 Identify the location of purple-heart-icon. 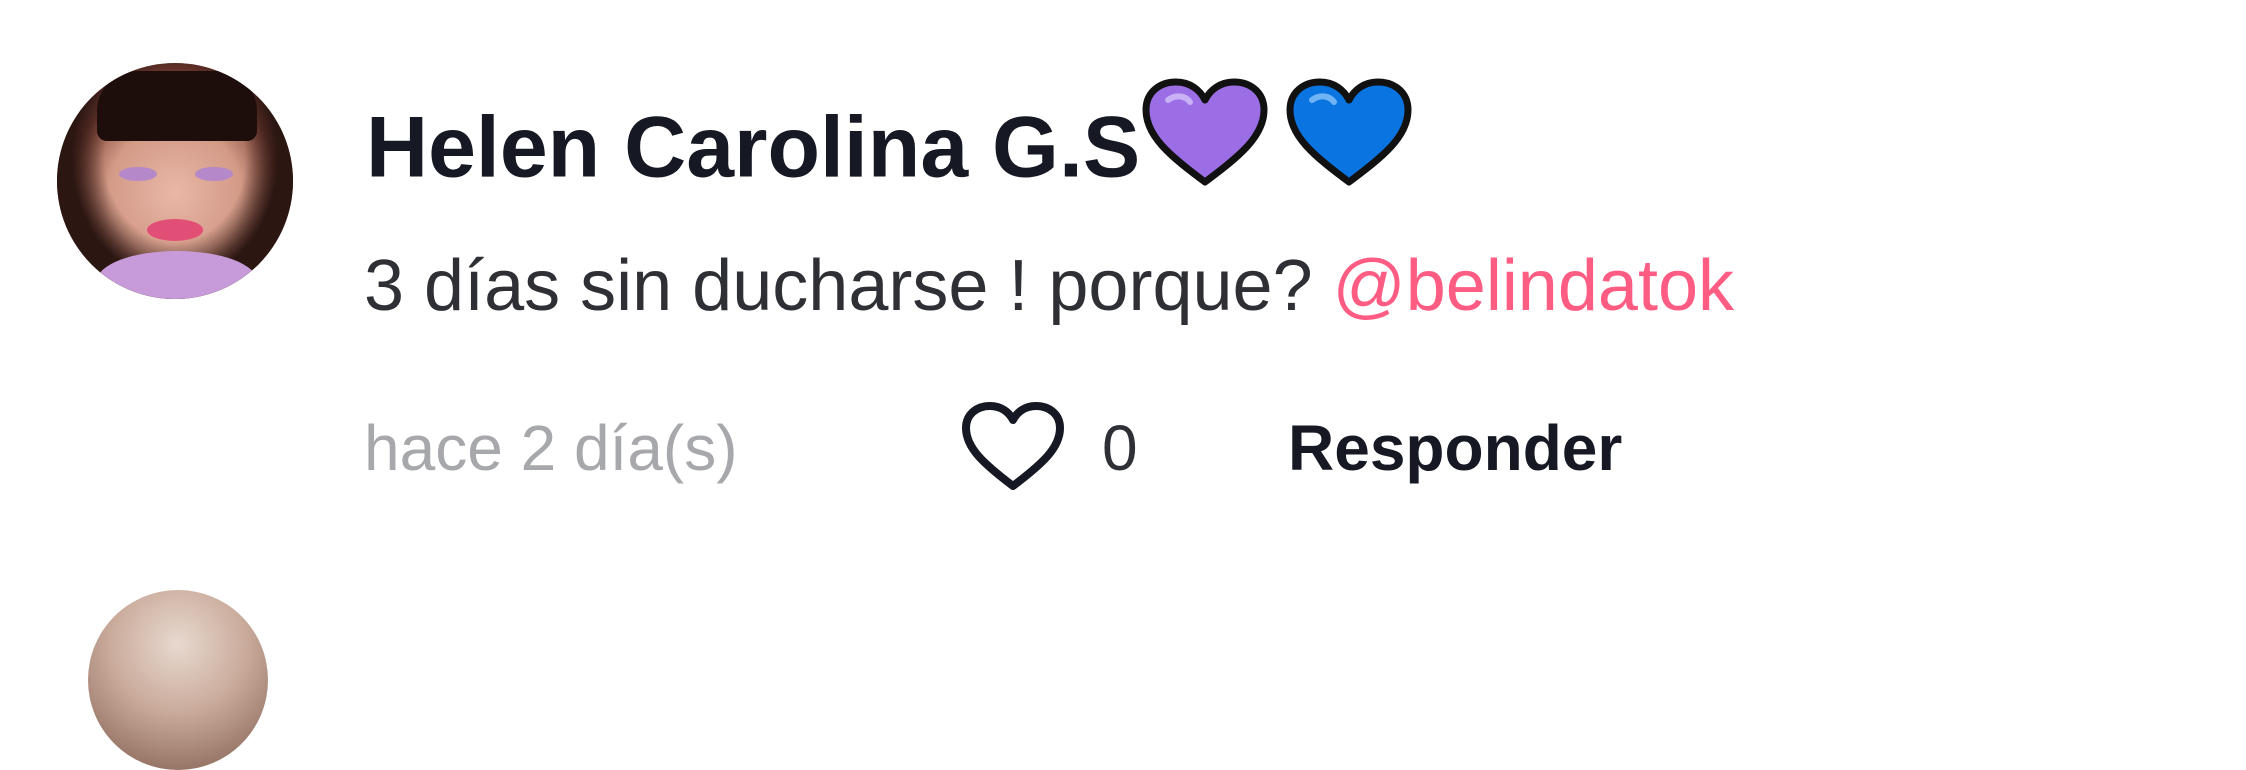
(1205, 147).